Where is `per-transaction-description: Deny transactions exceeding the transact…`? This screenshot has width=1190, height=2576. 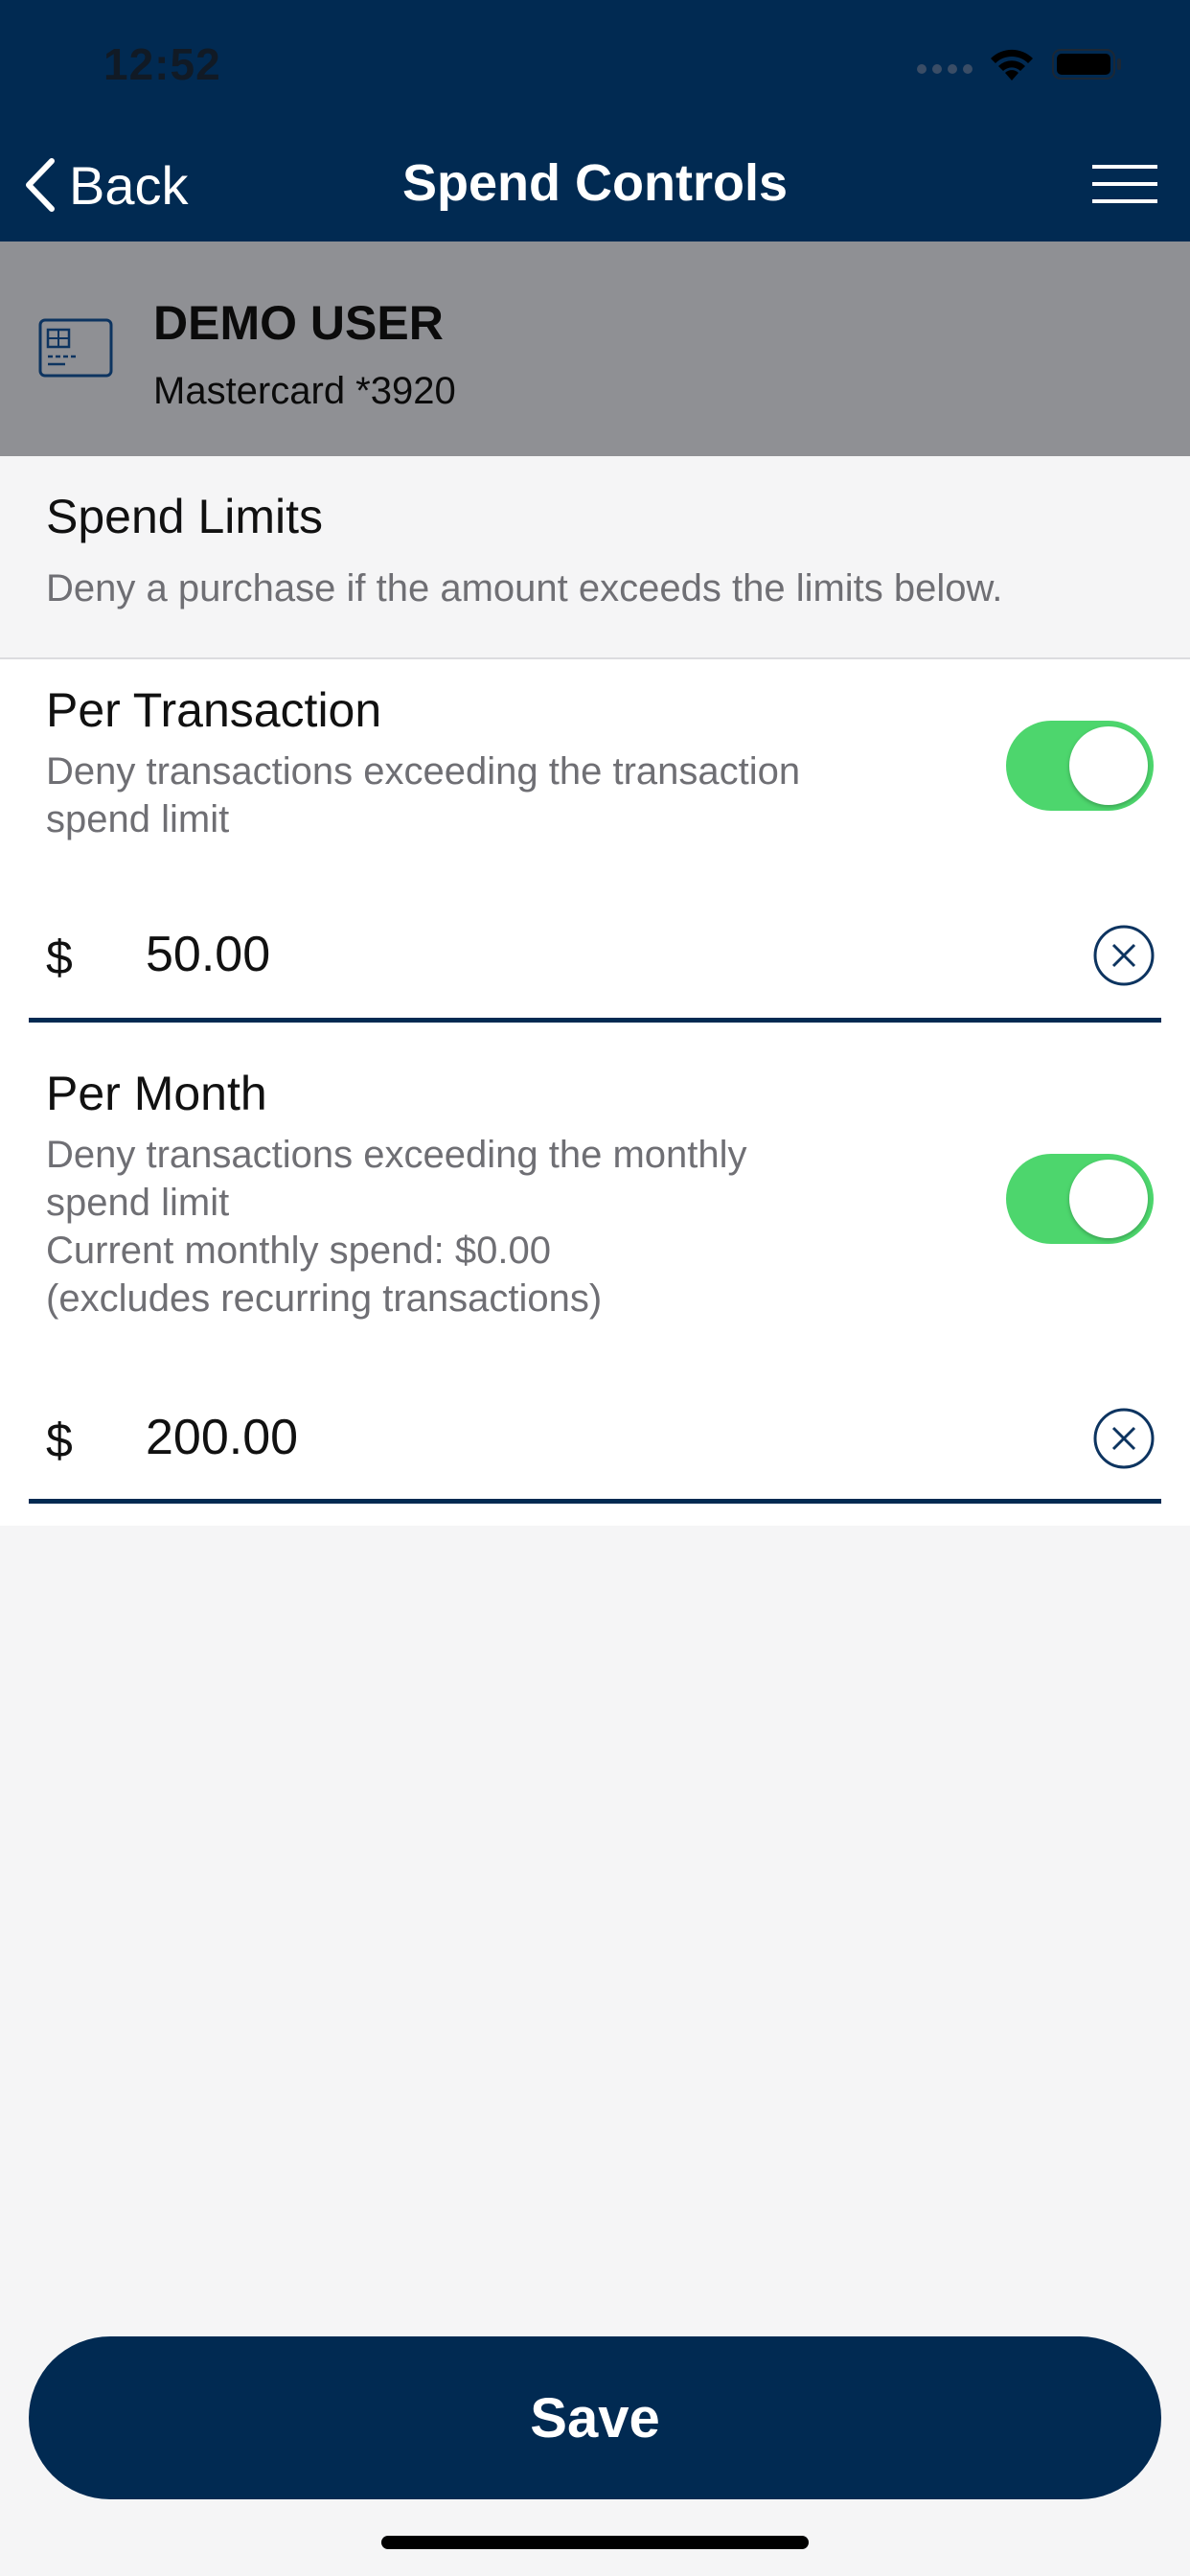 per-transaction-description: Deny transactions exceeding the transact… is located at coordinates (424, 795).